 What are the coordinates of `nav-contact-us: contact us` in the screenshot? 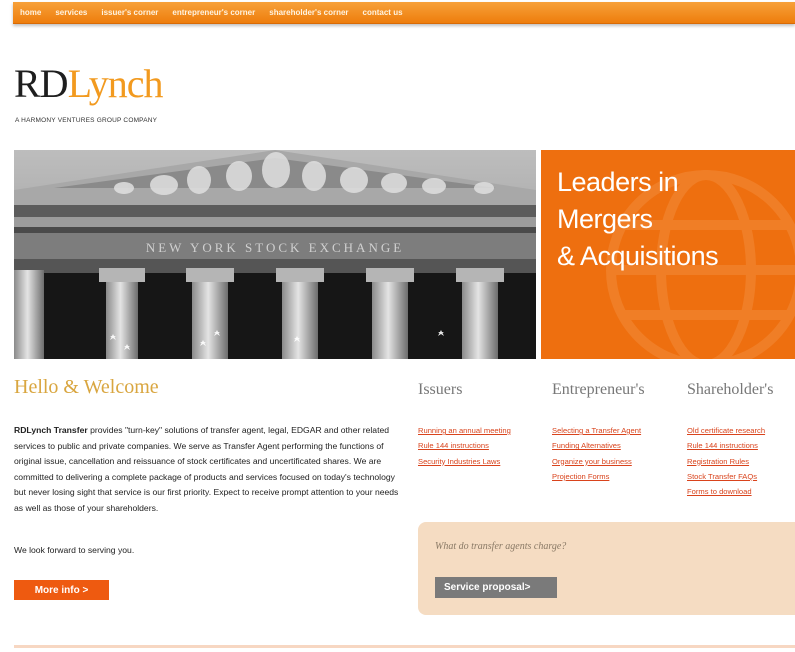 It's located at (383, 12).